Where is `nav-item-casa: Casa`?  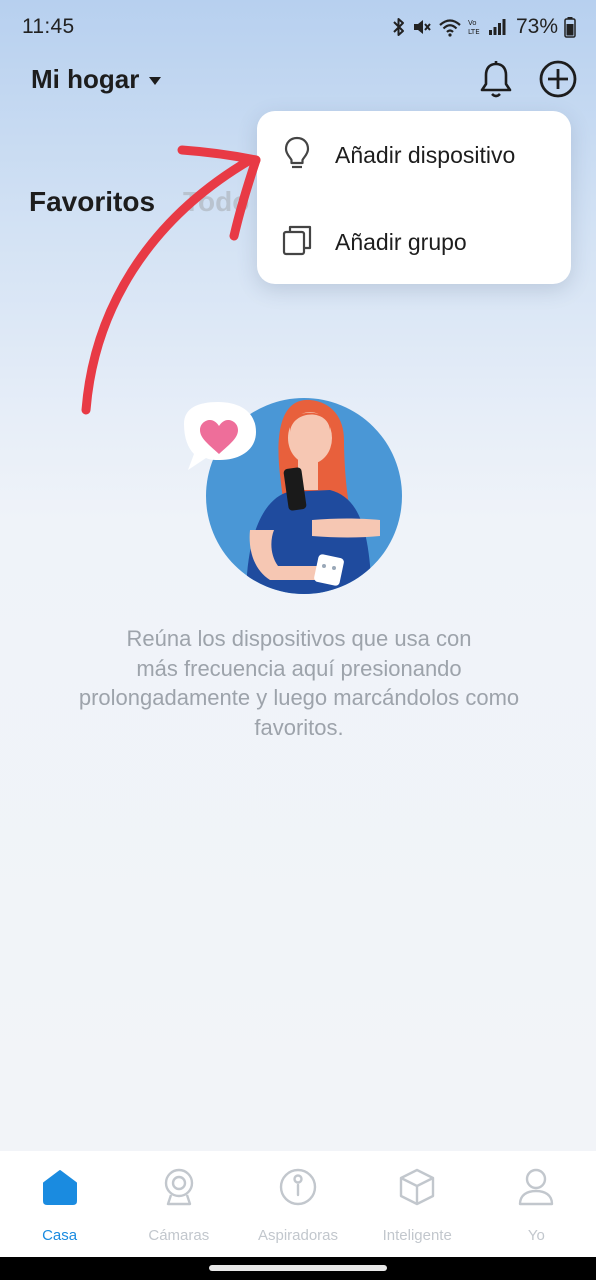
nav-item-casa: Casa is located at coordinates (59, 1204).